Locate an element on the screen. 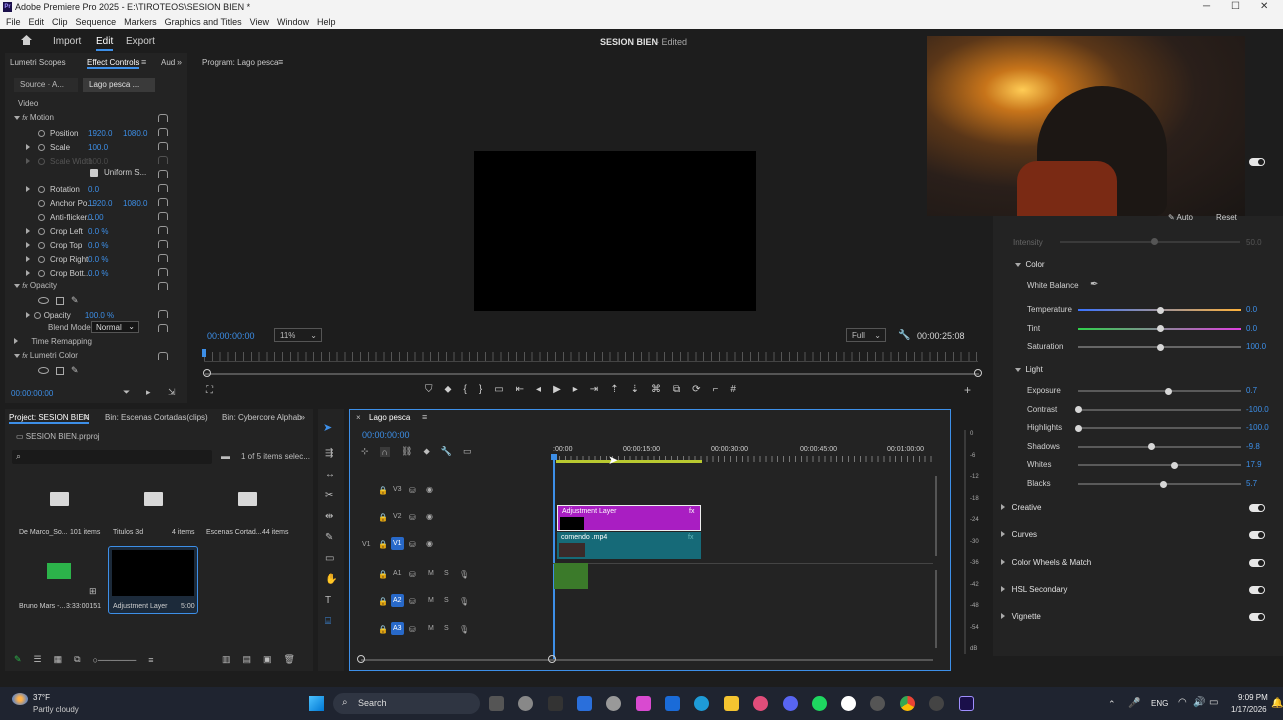 This screenshot has height=720, width=1283. trash-icon: 🗑 is located at coordinates (289, 659).